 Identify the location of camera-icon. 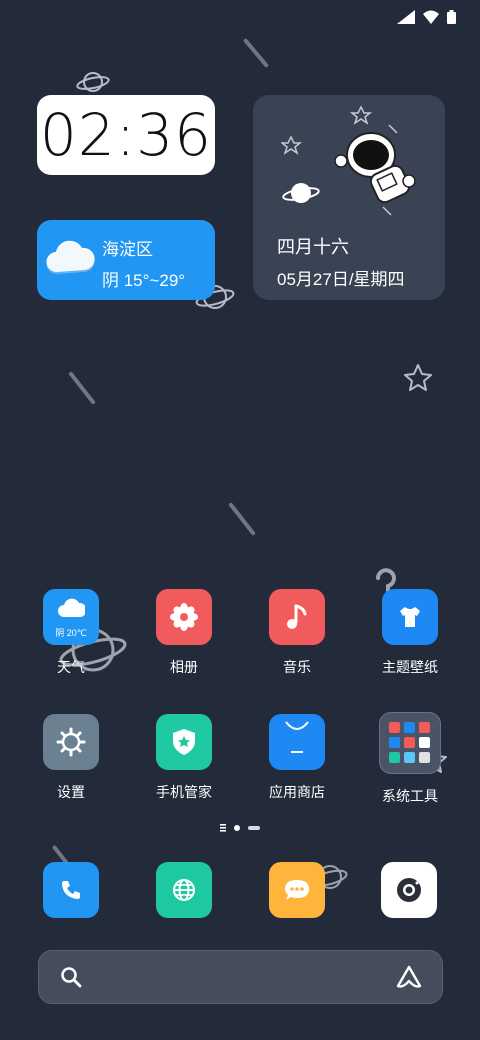
(409, 890).